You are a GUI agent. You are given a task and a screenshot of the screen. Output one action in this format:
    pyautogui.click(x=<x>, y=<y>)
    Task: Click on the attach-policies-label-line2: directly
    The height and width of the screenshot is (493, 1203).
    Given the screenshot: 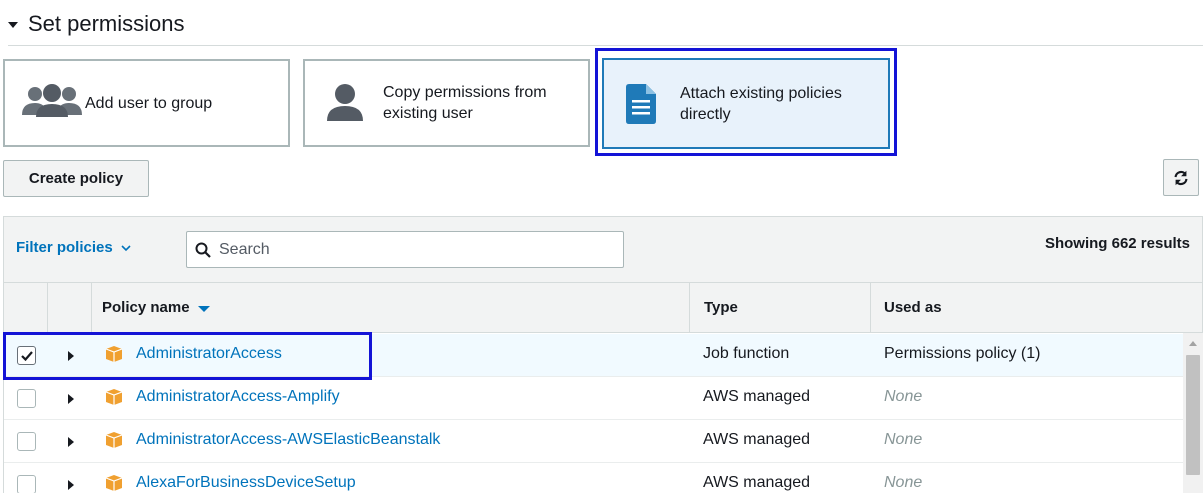 What is the action you would take?
    pyautogui.click(x=705, y=114)
    